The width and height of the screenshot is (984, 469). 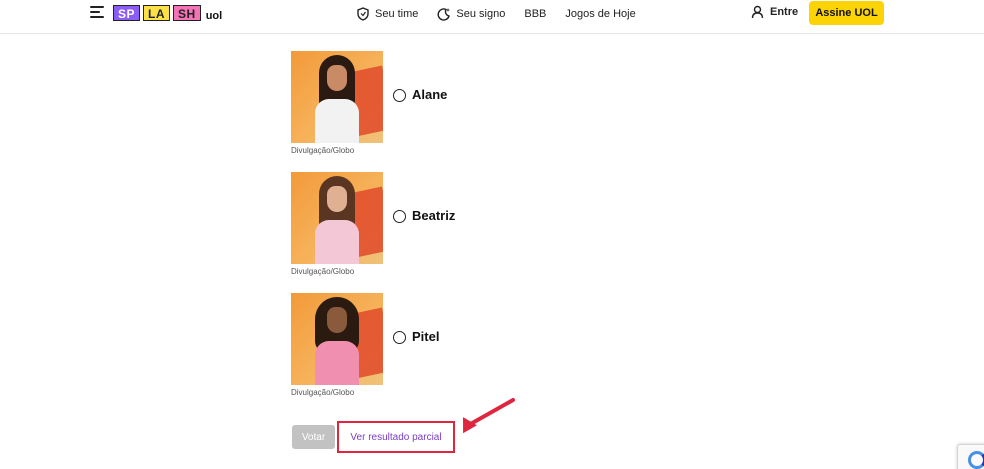 I want to click on nav-item-bbb: BBB, so click(x=535, y=14).